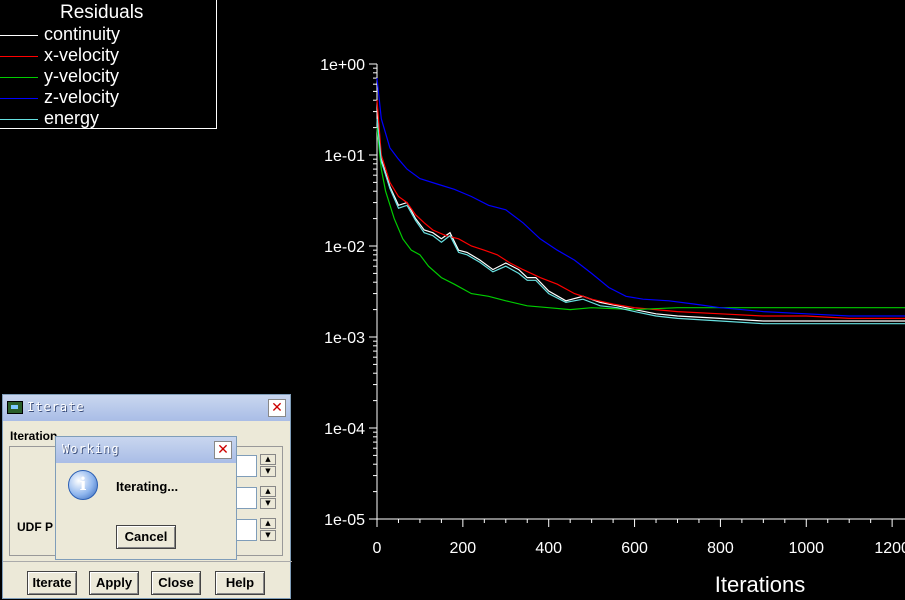 This screenshot has height=600, width=905. I want to click on x-tick-label: 800, so click(720, 548).